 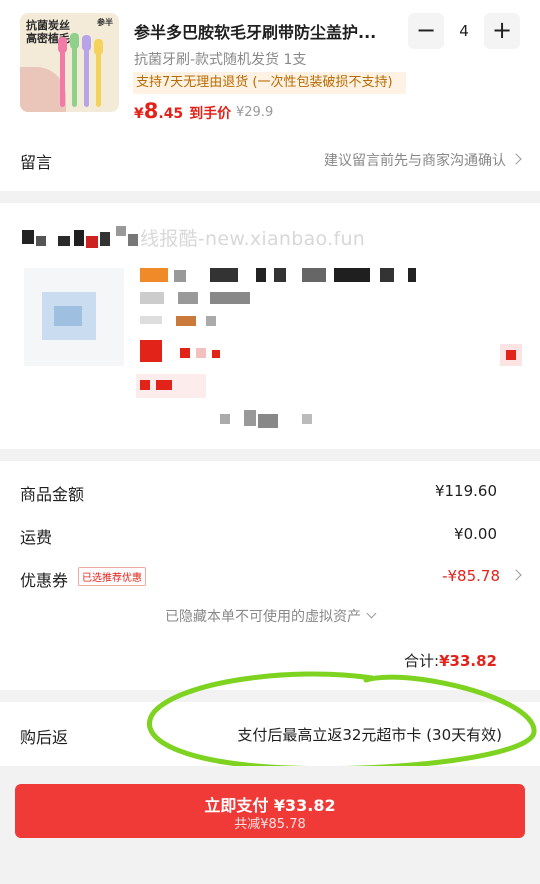 I want to click on brush-purple, so click(x=86, y=77).